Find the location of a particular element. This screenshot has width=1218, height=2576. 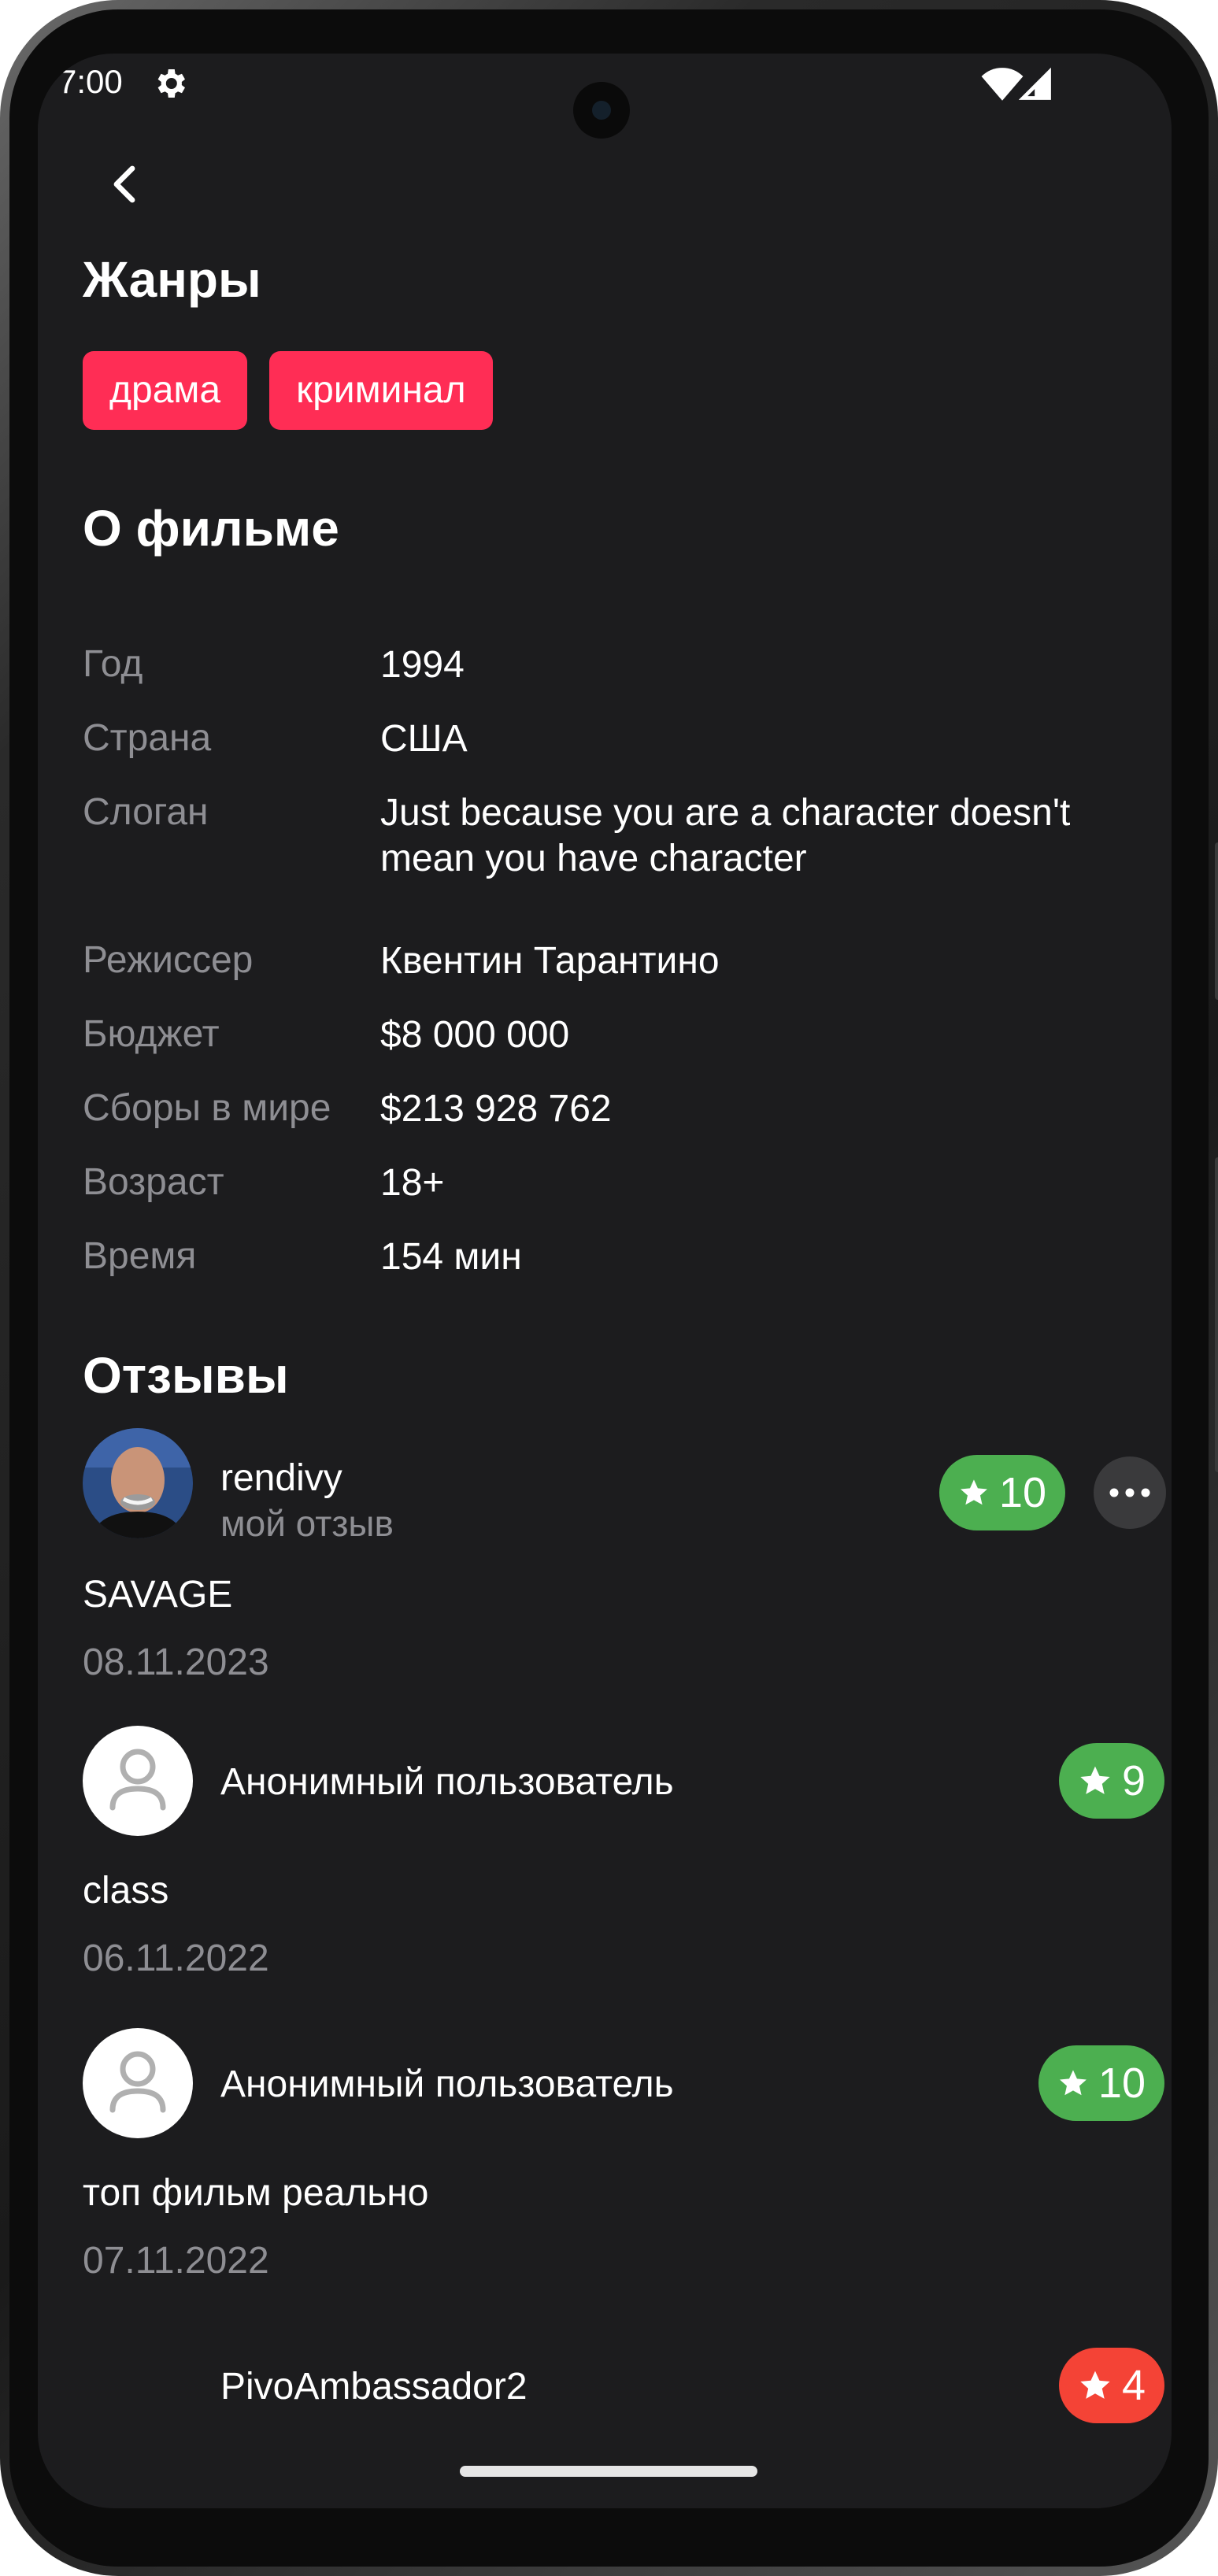

chevron-left-icon is located at coordinates (126, 184).